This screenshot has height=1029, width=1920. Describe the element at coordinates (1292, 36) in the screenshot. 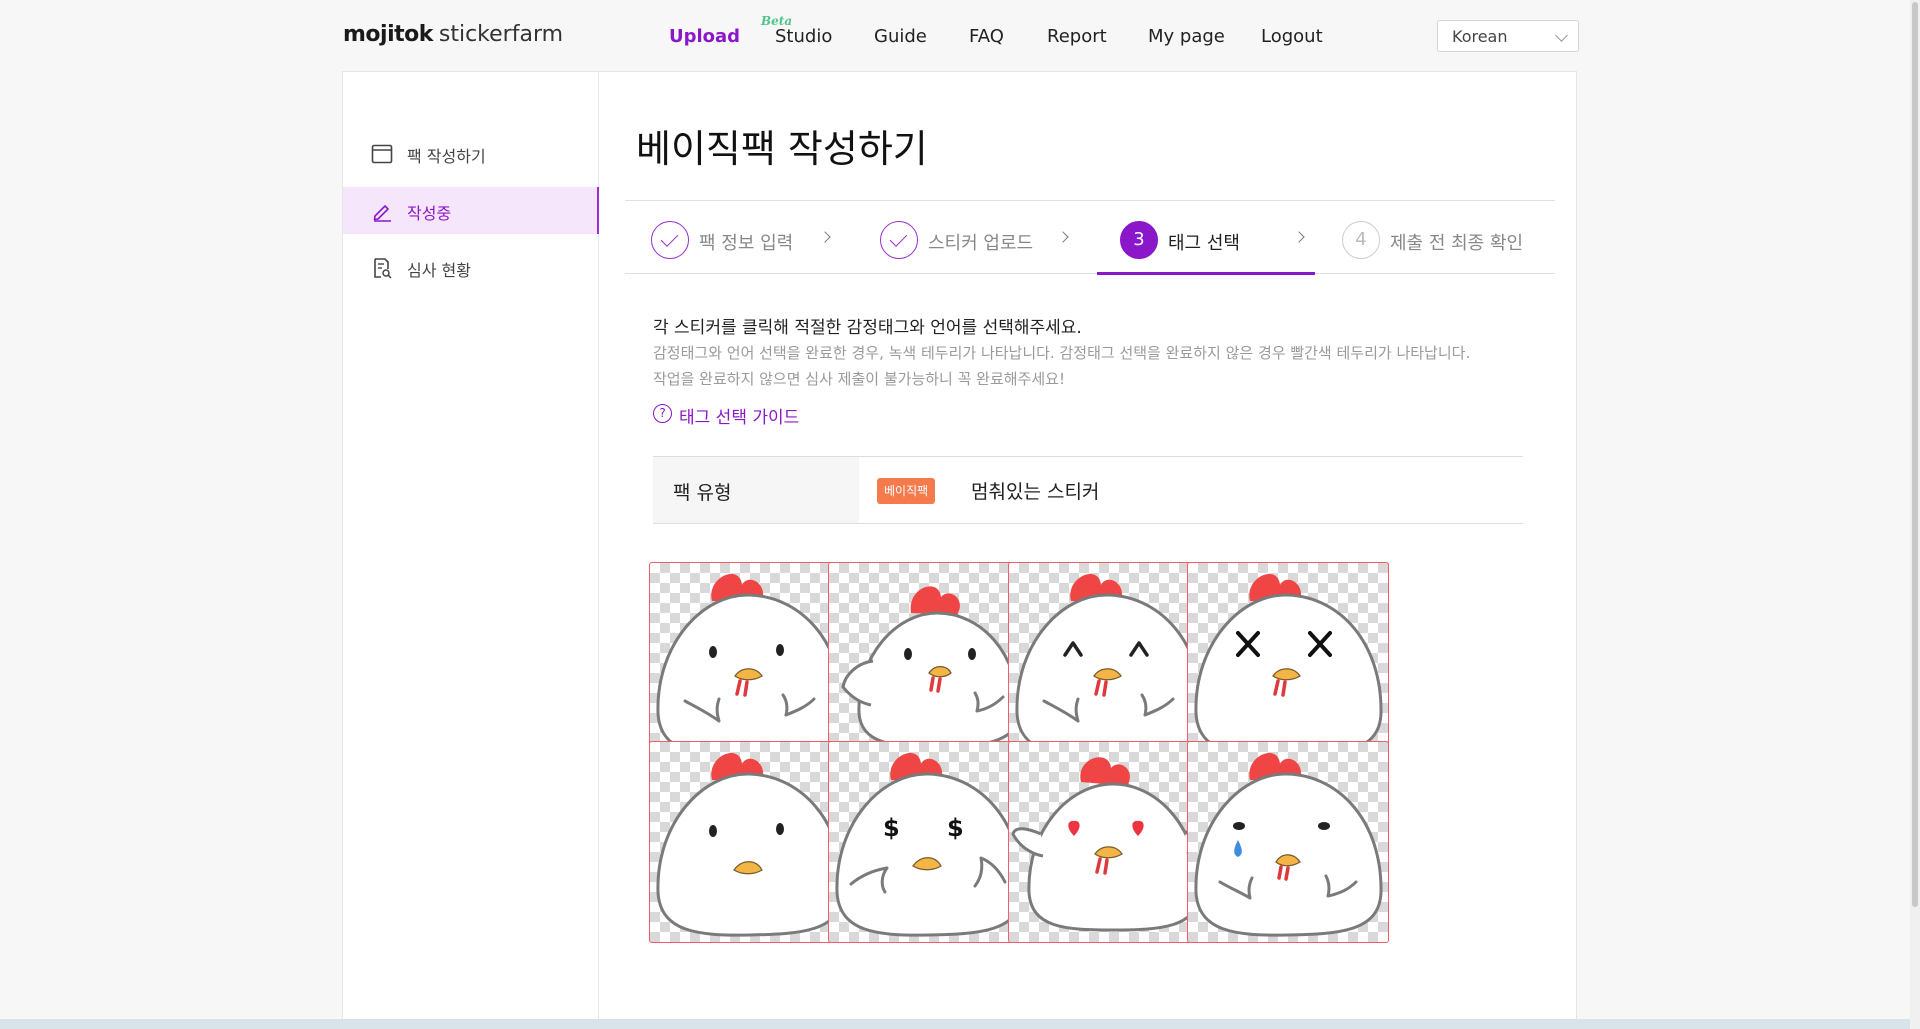

I see `nav-logout: Logout` at that location.